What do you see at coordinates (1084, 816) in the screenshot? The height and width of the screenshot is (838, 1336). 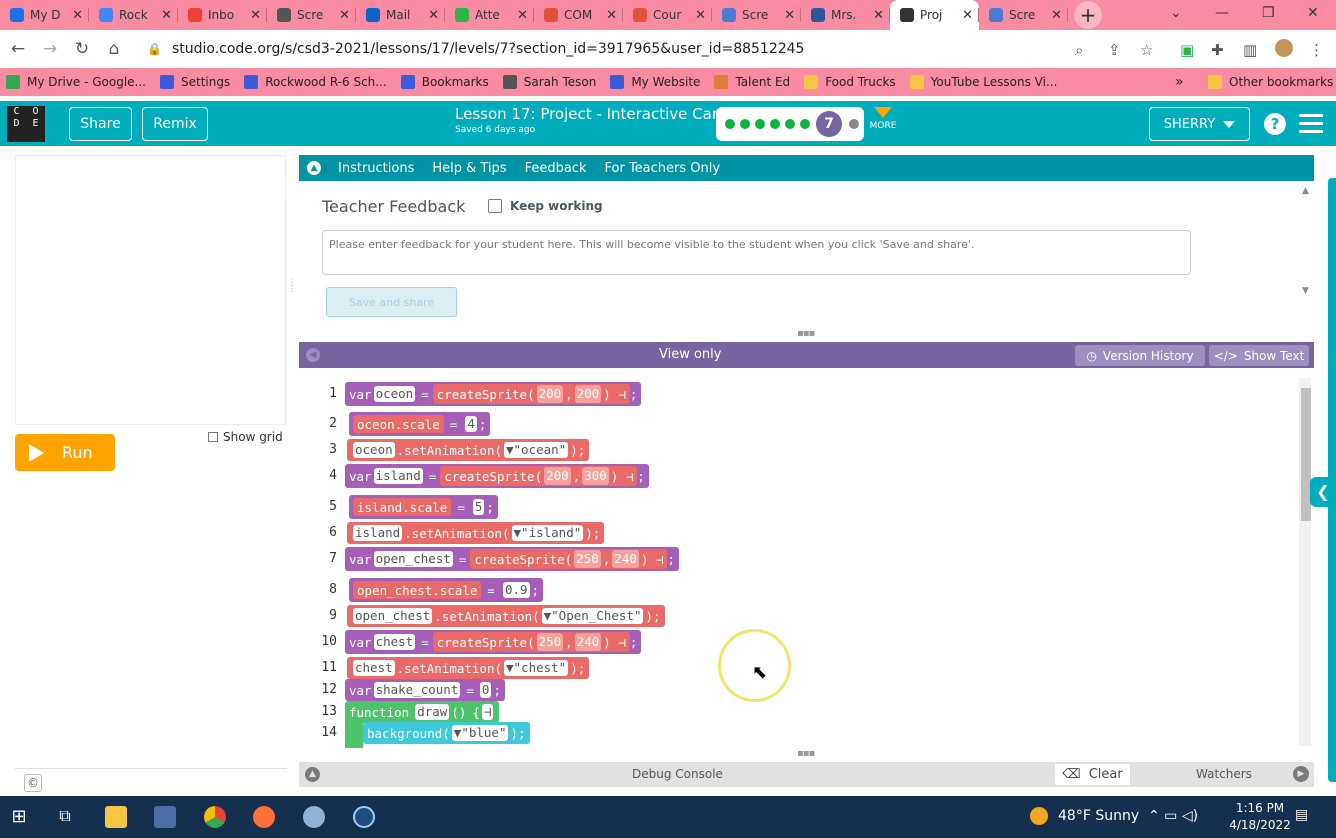 I see `weather-widget: 48°F Sunny` at bounding box center [1084, 816].